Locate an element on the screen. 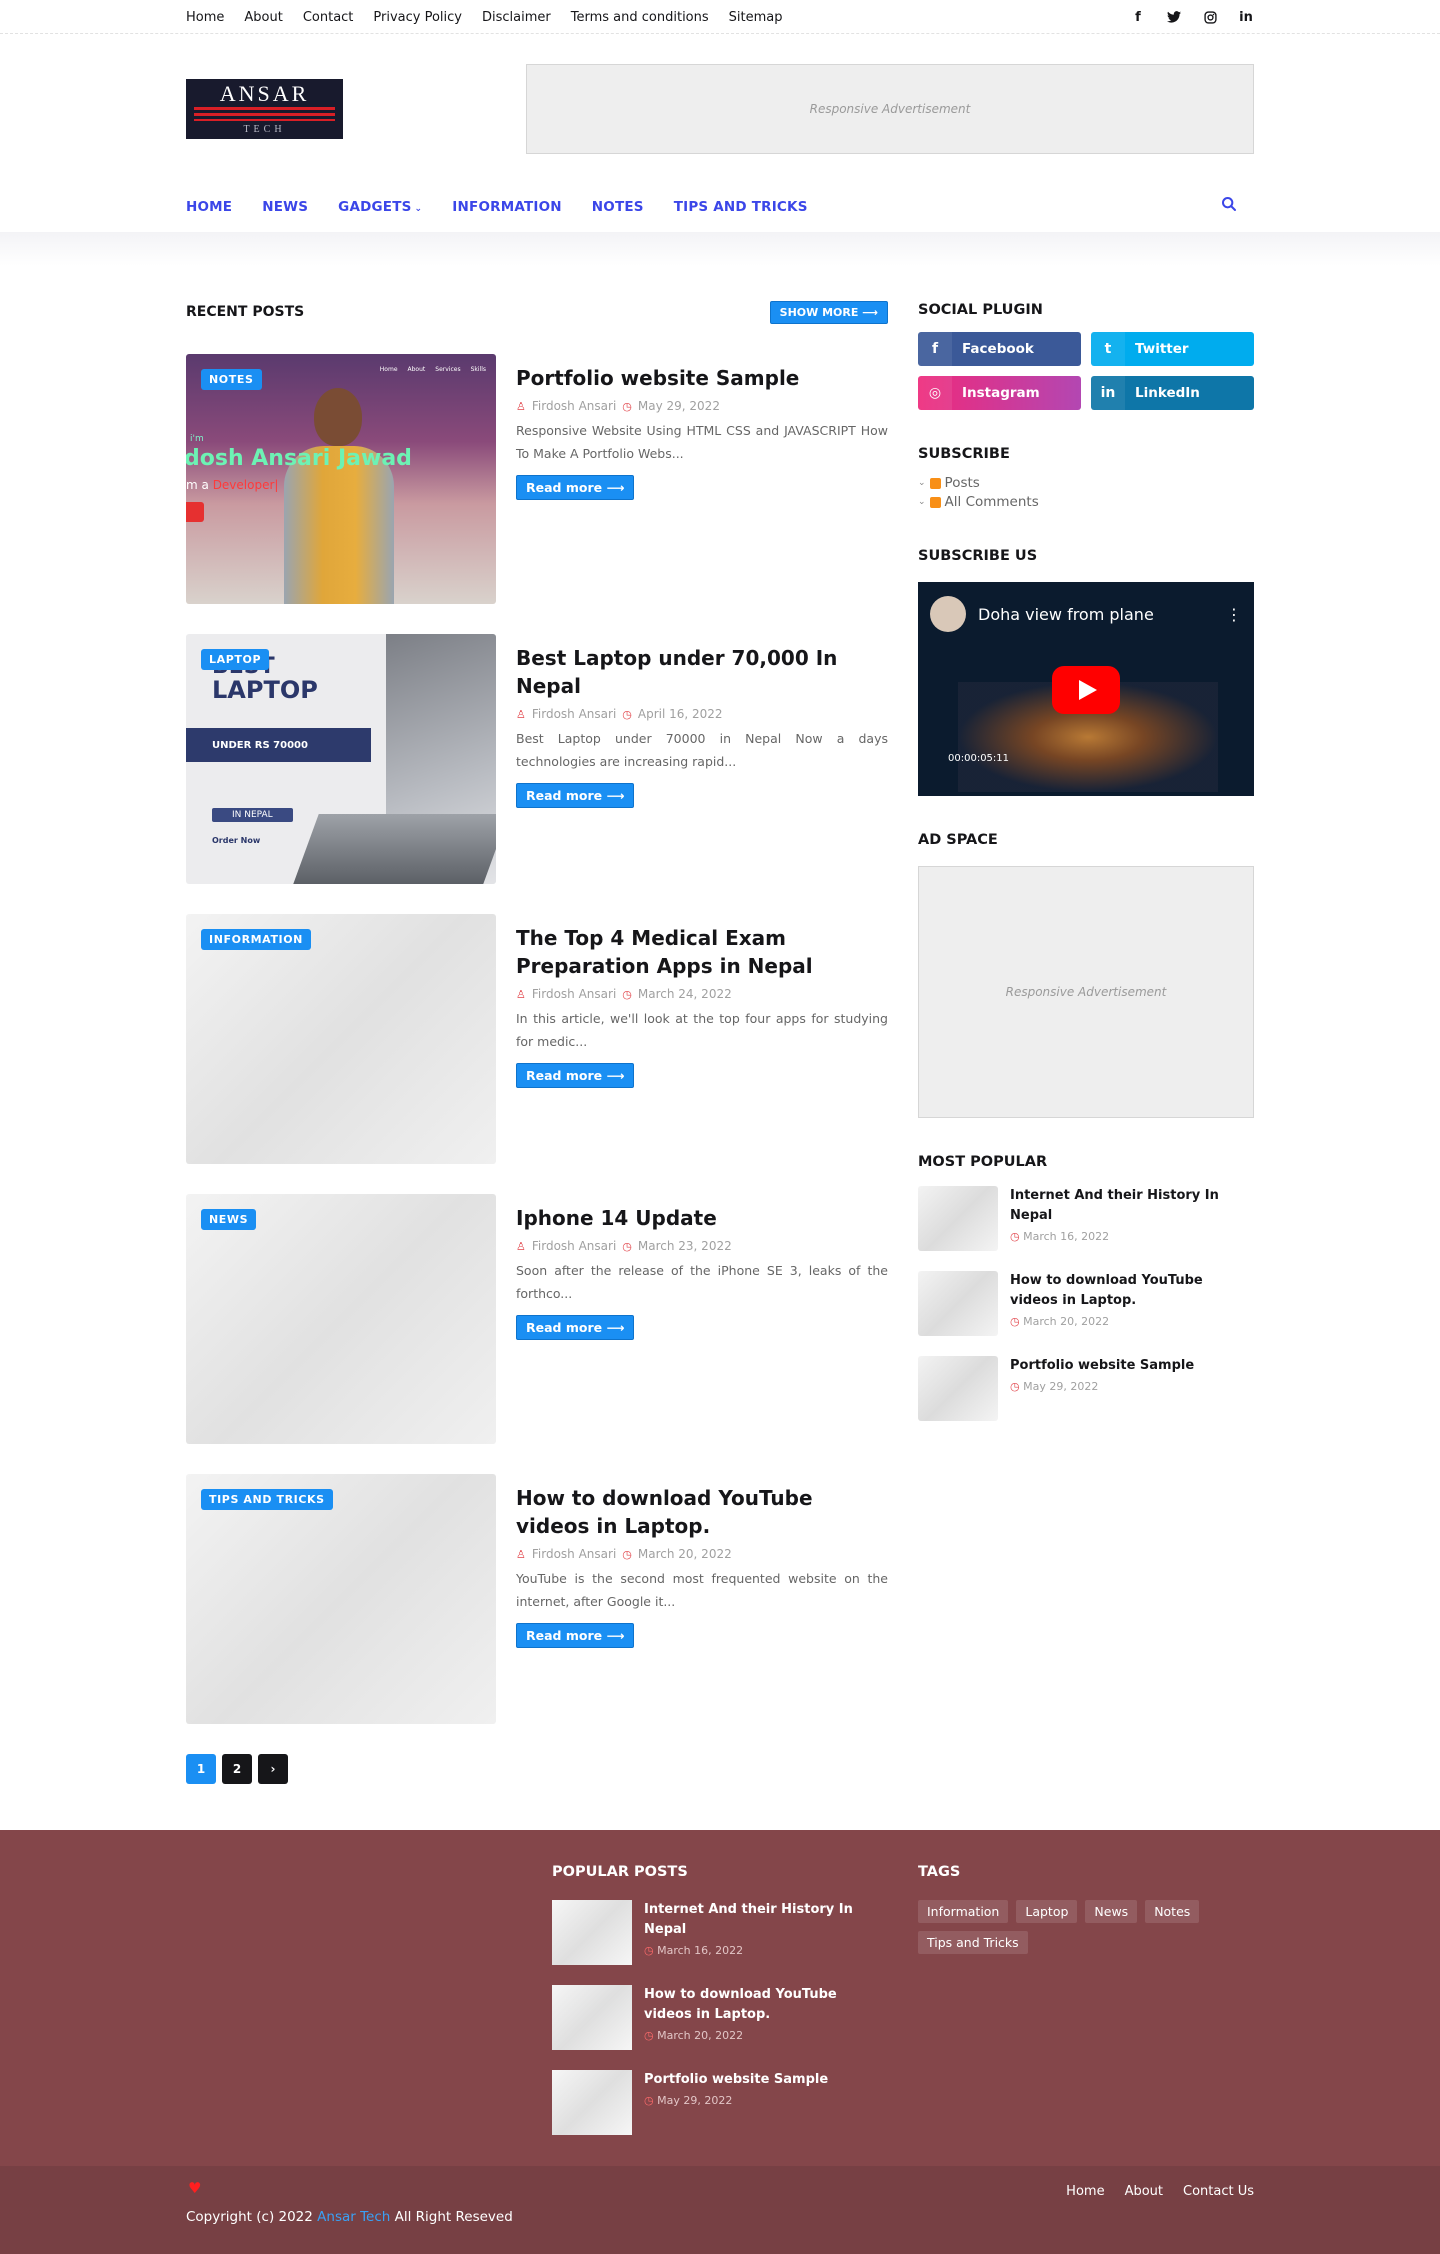 The image size is (1440, 2254). tag-laptop: Laptop is located at coordinates (1047, 1911).